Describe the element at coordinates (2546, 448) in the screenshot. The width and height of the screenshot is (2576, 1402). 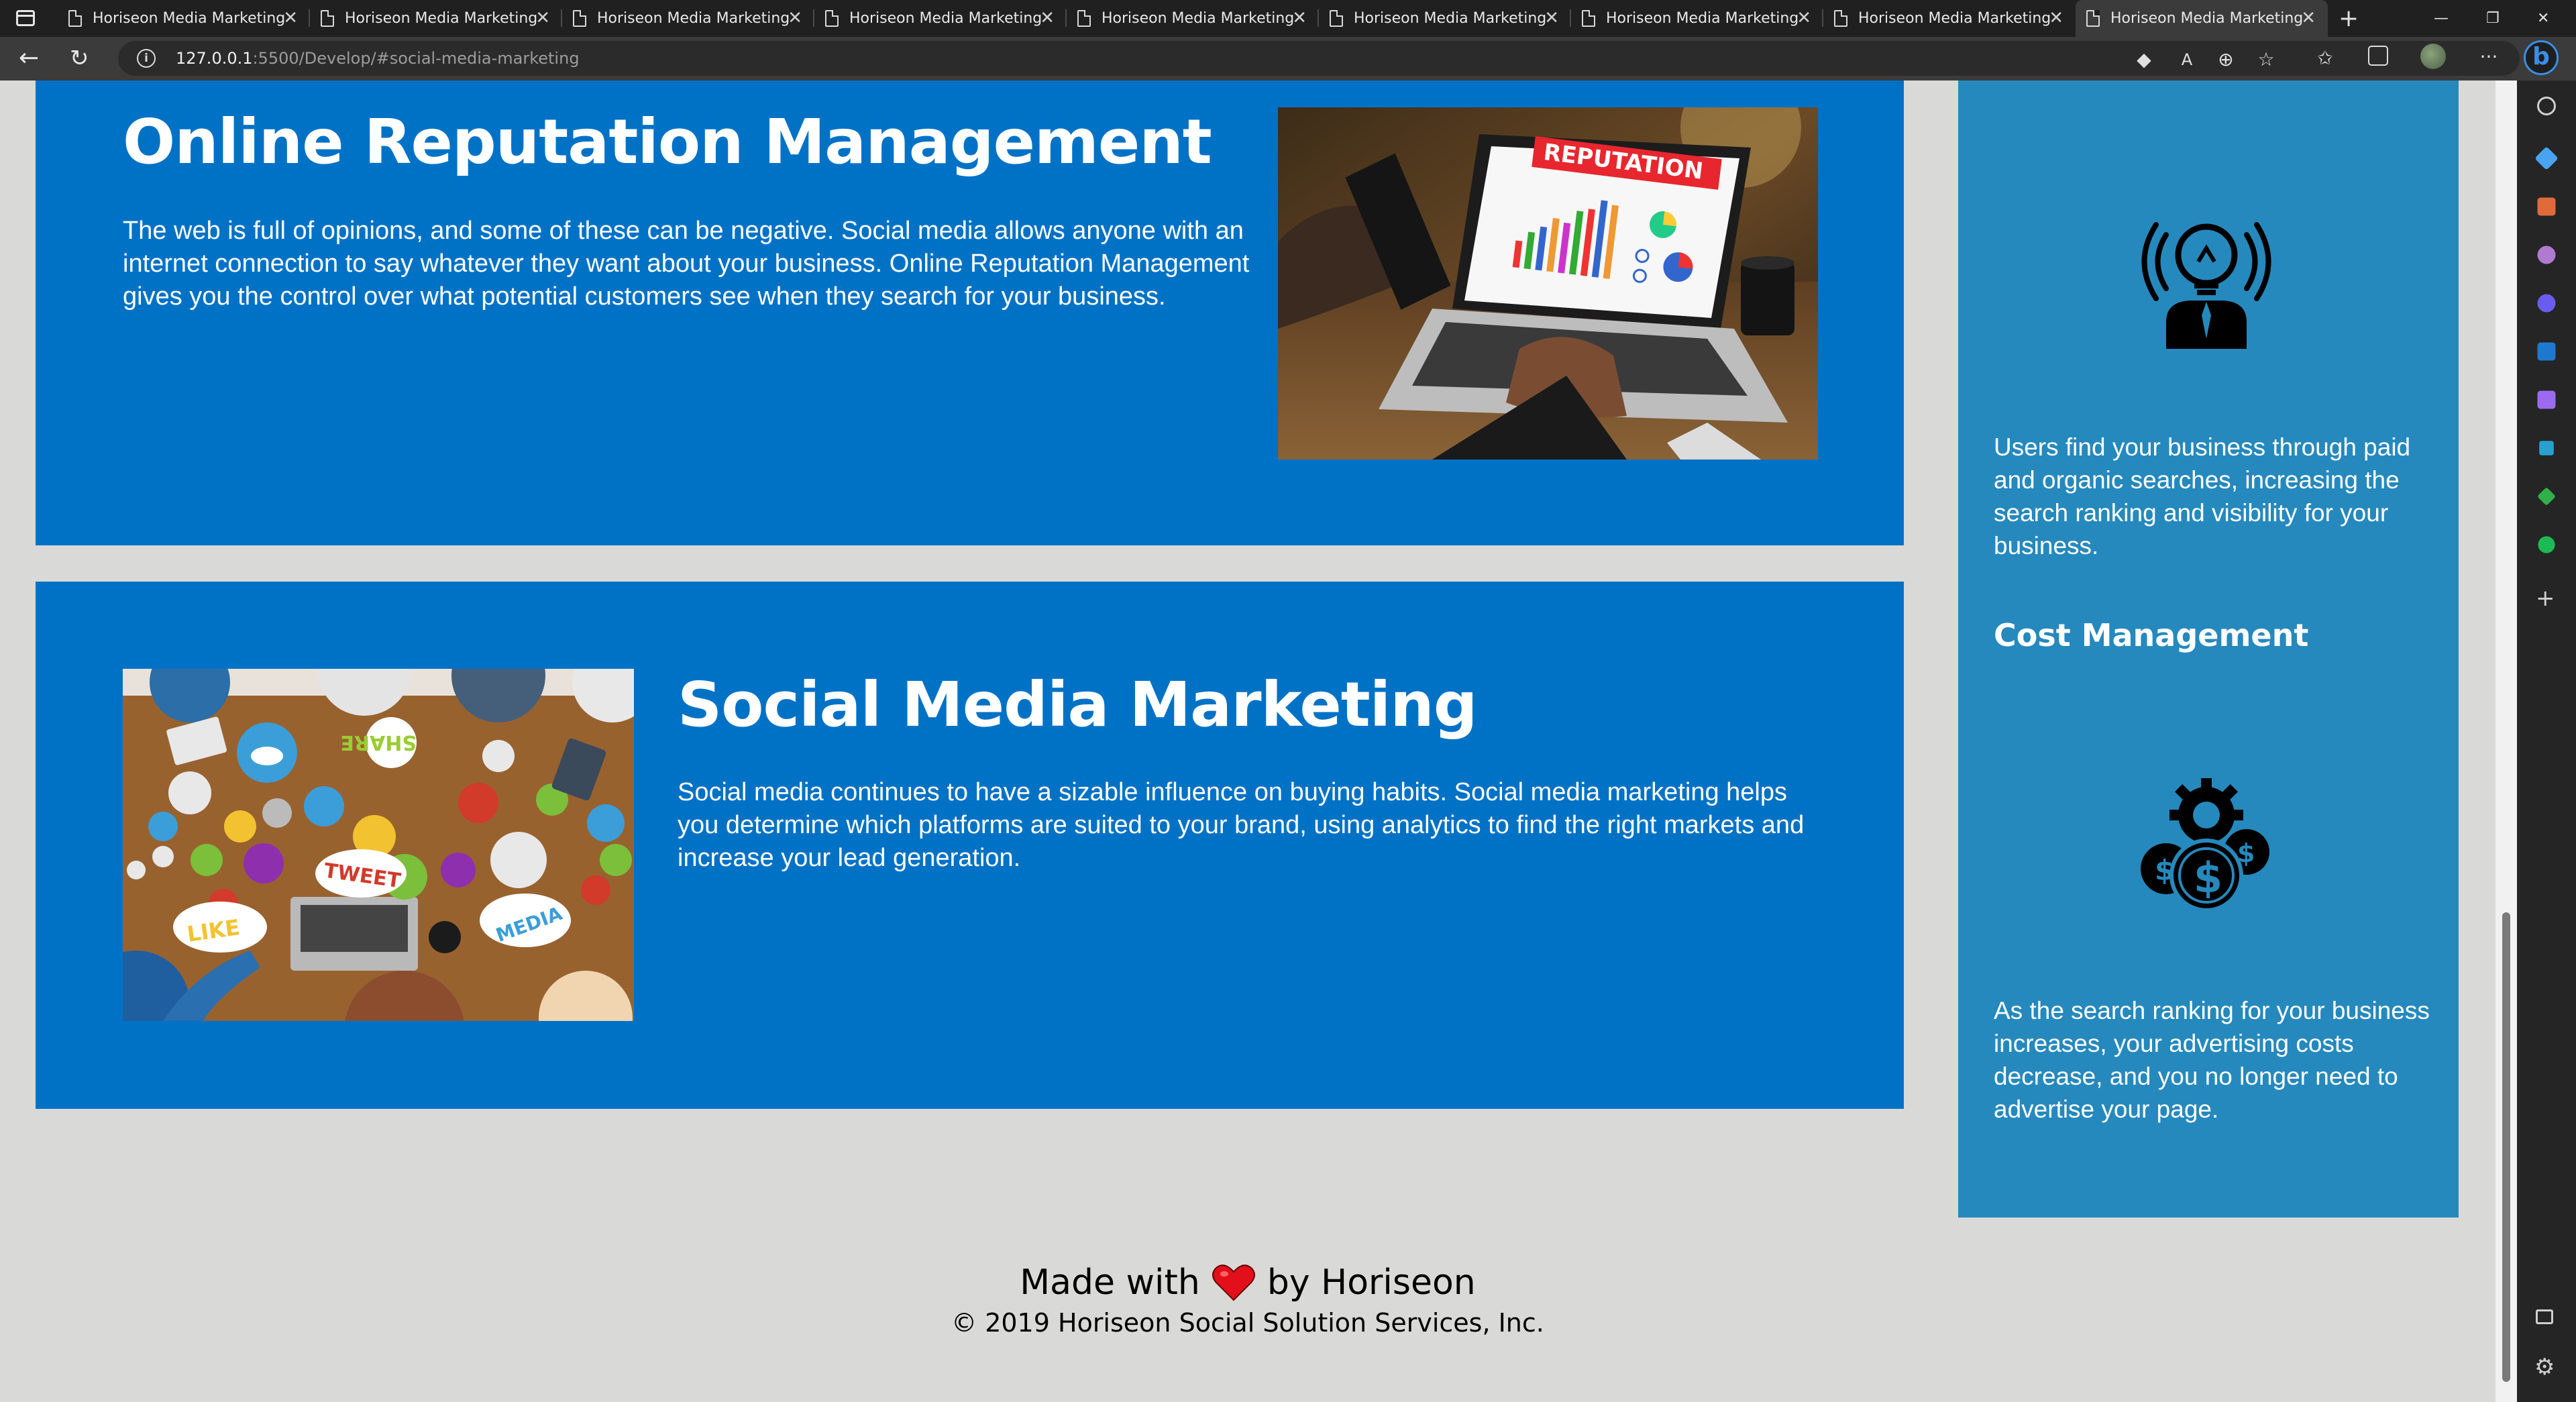
I see `send-icon` at that location.